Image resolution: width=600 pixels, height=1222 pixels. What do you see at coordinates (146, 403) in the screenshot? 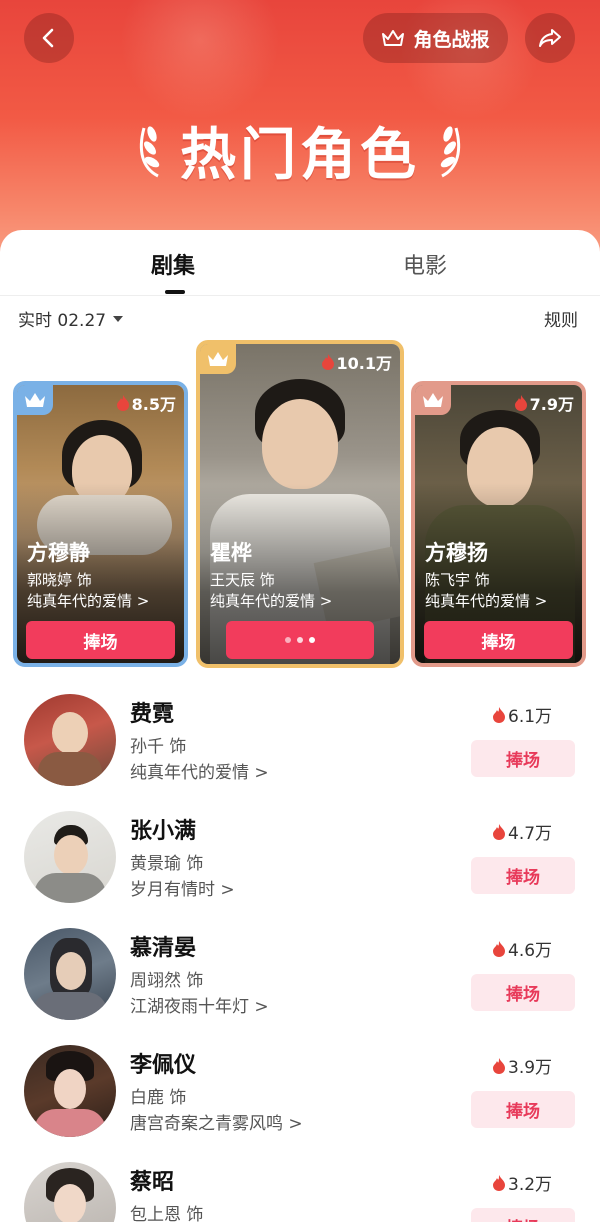
I see `heat-count: 8.5万` at bounding box center [146, 403].